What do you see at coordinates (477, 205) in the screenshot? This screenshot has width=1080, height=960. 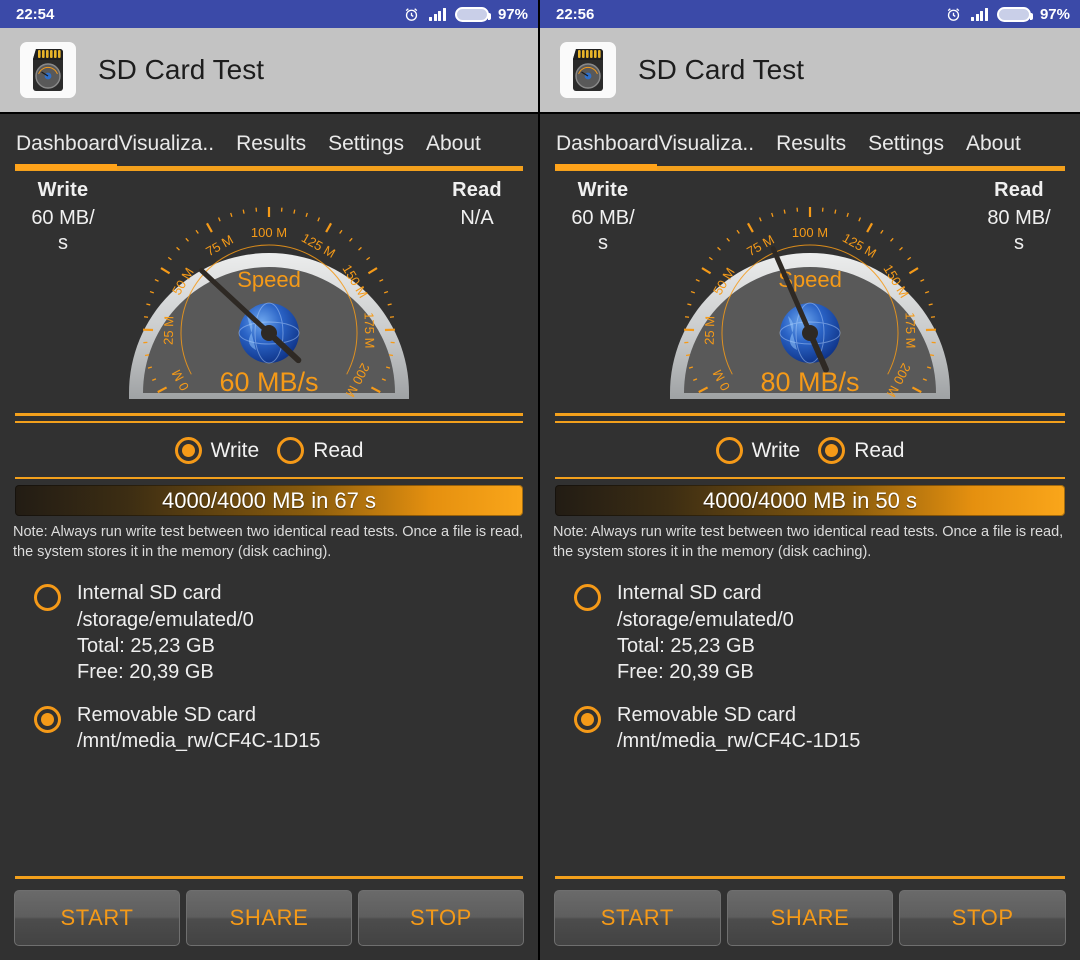 I see `read-summary: Read N/A` at bounding box center [477, 205].